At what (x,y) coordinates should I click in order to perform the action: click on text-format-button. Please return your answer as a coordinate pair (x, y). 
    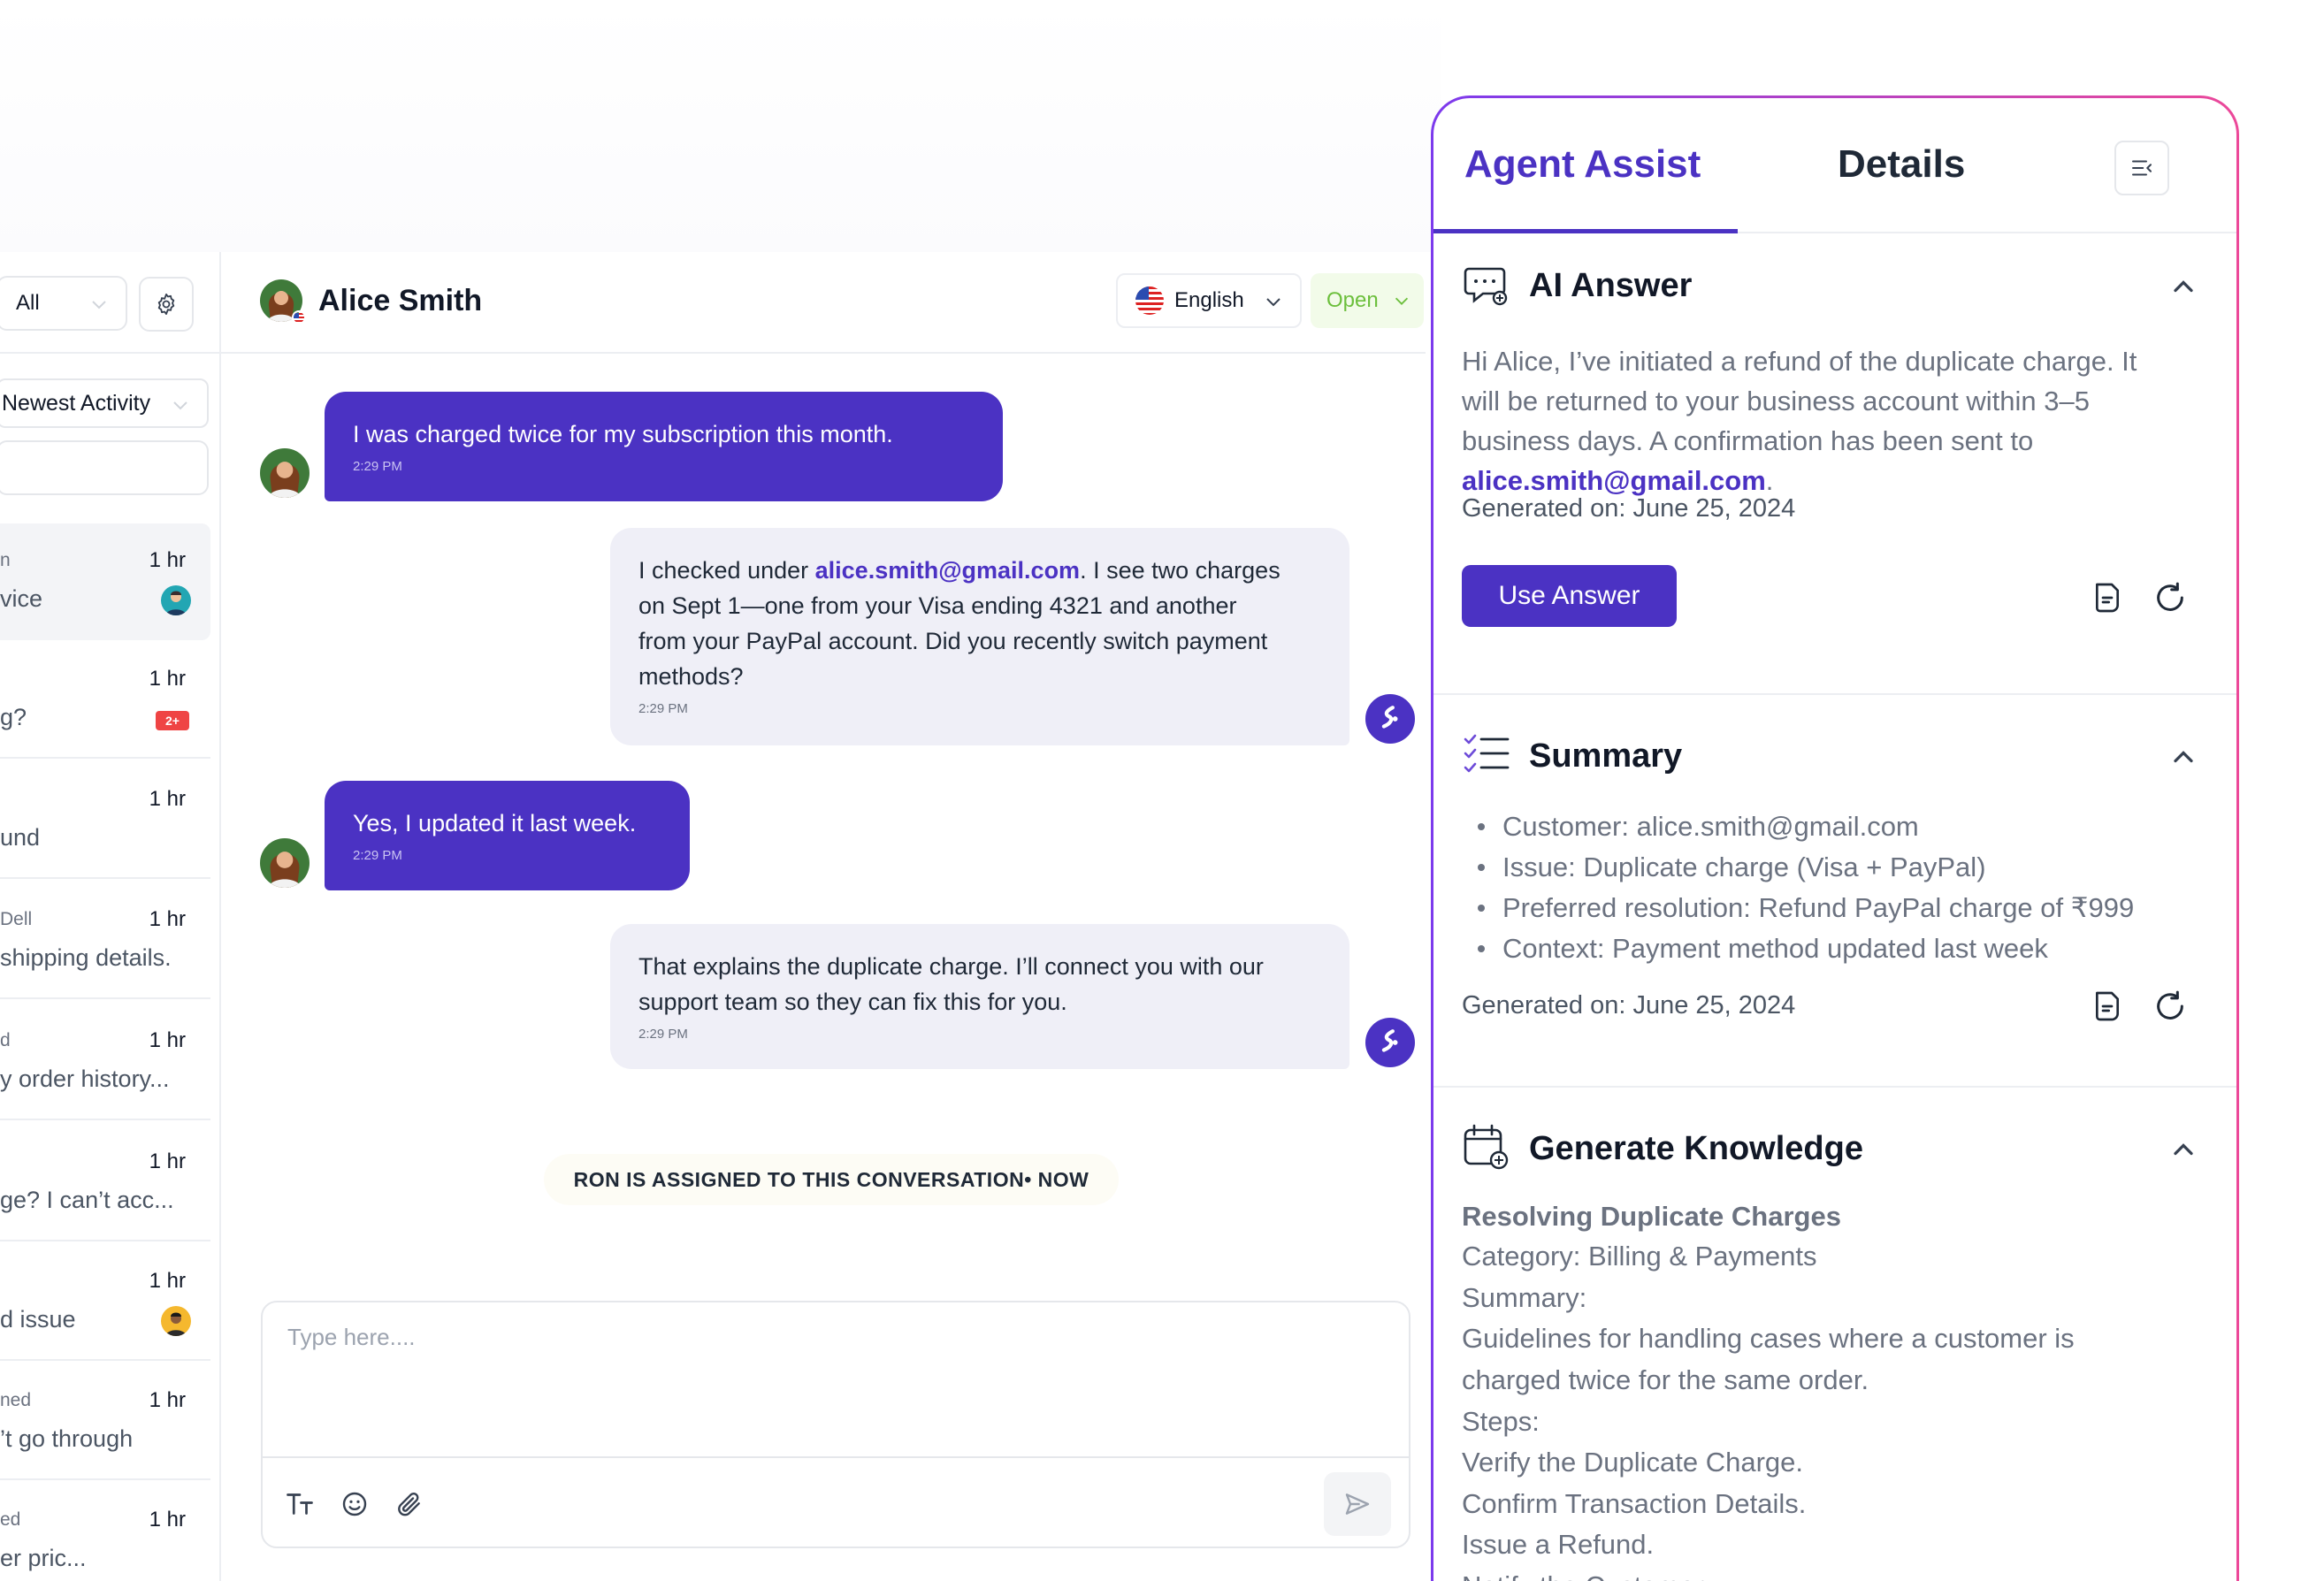
    Looking at the image, I should click on (299, 1504).